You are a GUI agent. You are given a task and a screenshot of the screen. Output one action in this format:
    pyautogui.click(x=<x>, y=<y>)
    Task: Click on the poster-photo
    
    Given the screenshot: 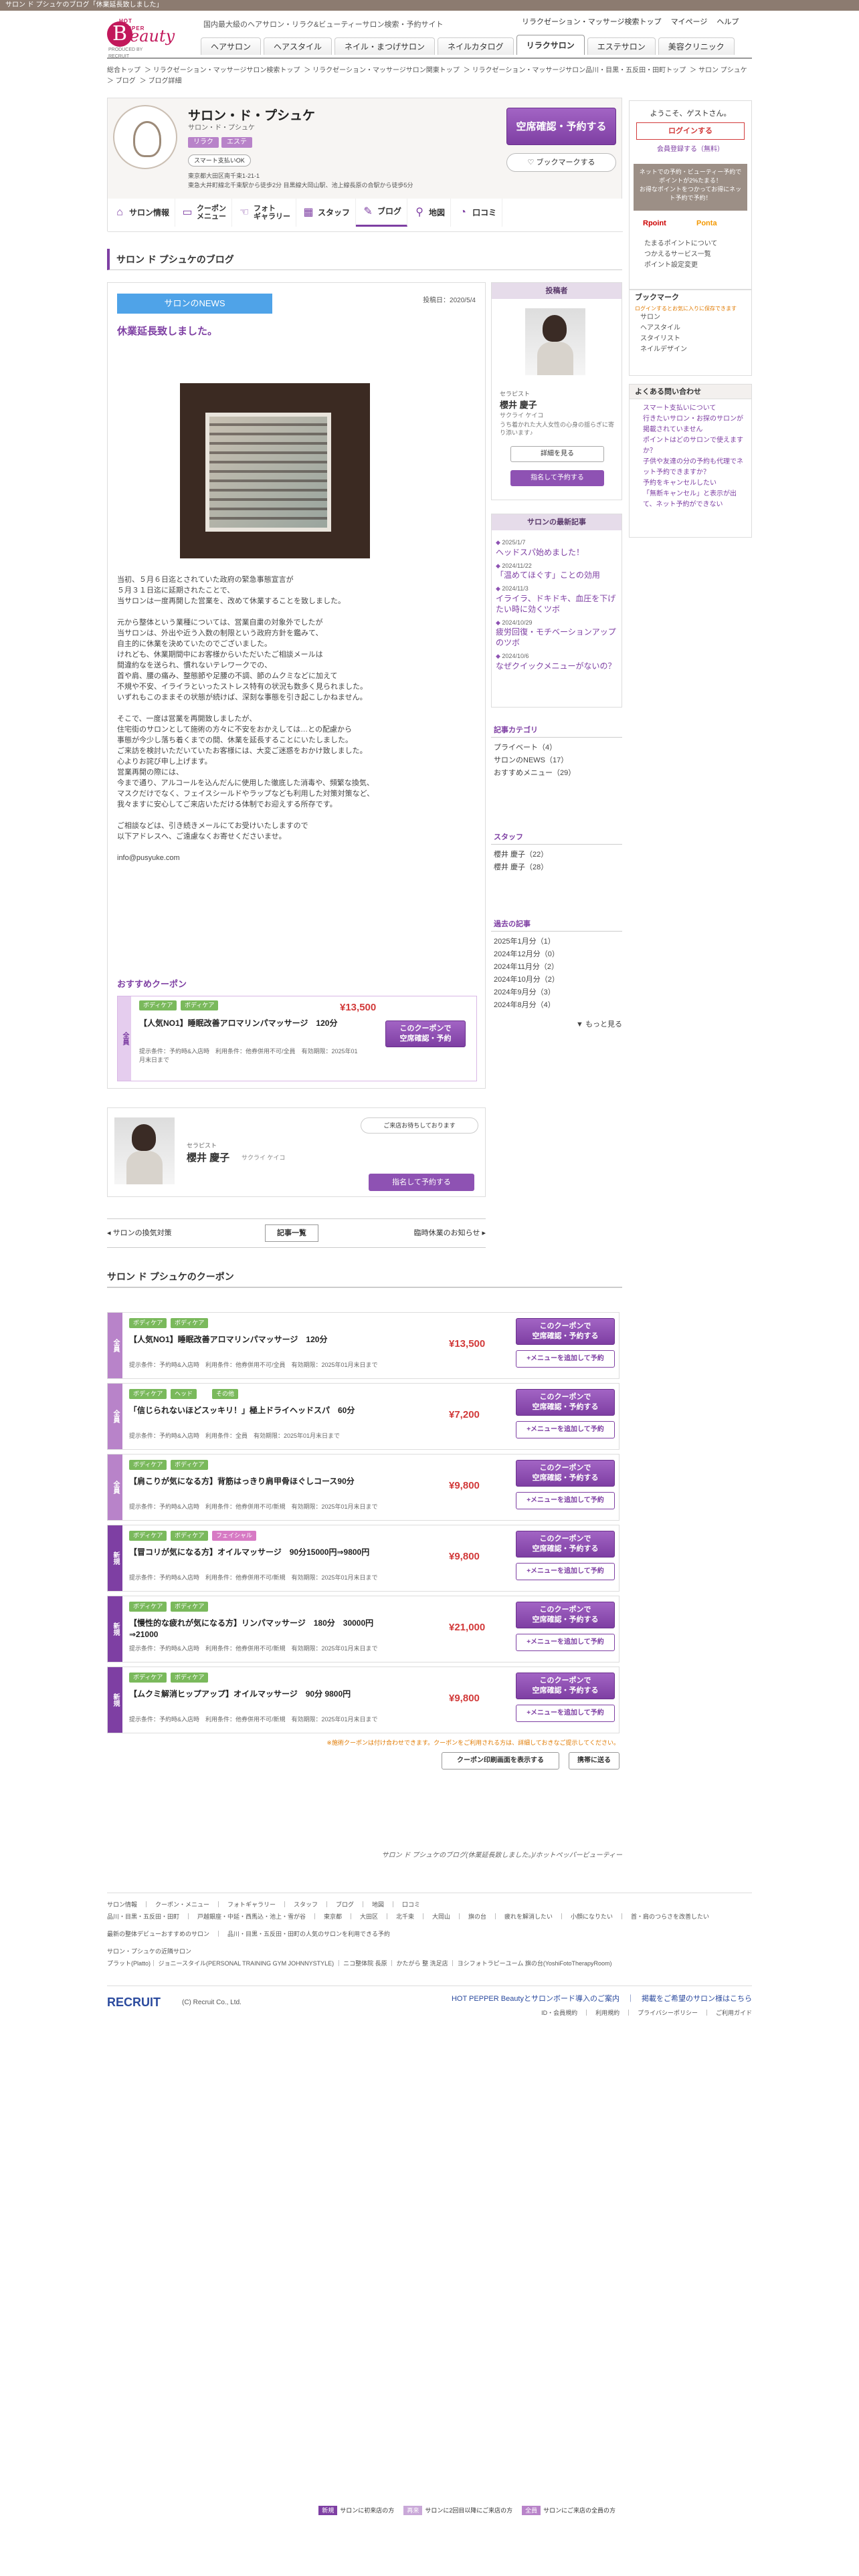 What is the action you would take?
    pyautogui.click(x=555, y=341)
    